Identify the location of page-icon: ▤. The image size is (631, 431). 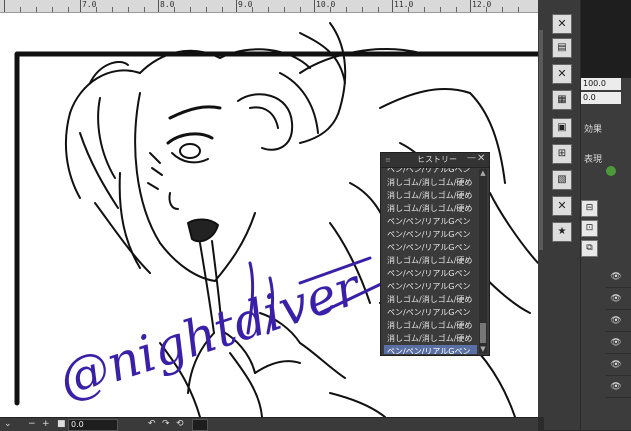
(562, 48).